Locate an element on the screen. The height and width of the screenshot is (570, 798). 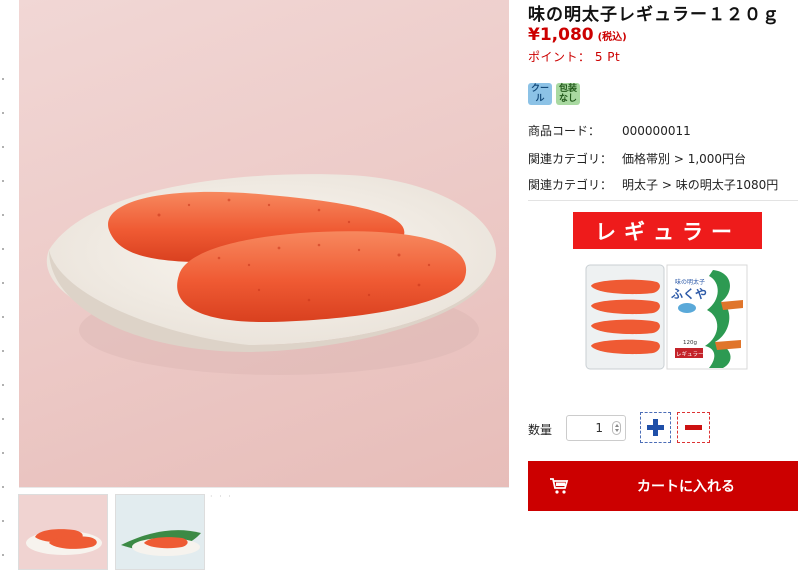
decrease-quantity-button is located at coordinates (693, 427).